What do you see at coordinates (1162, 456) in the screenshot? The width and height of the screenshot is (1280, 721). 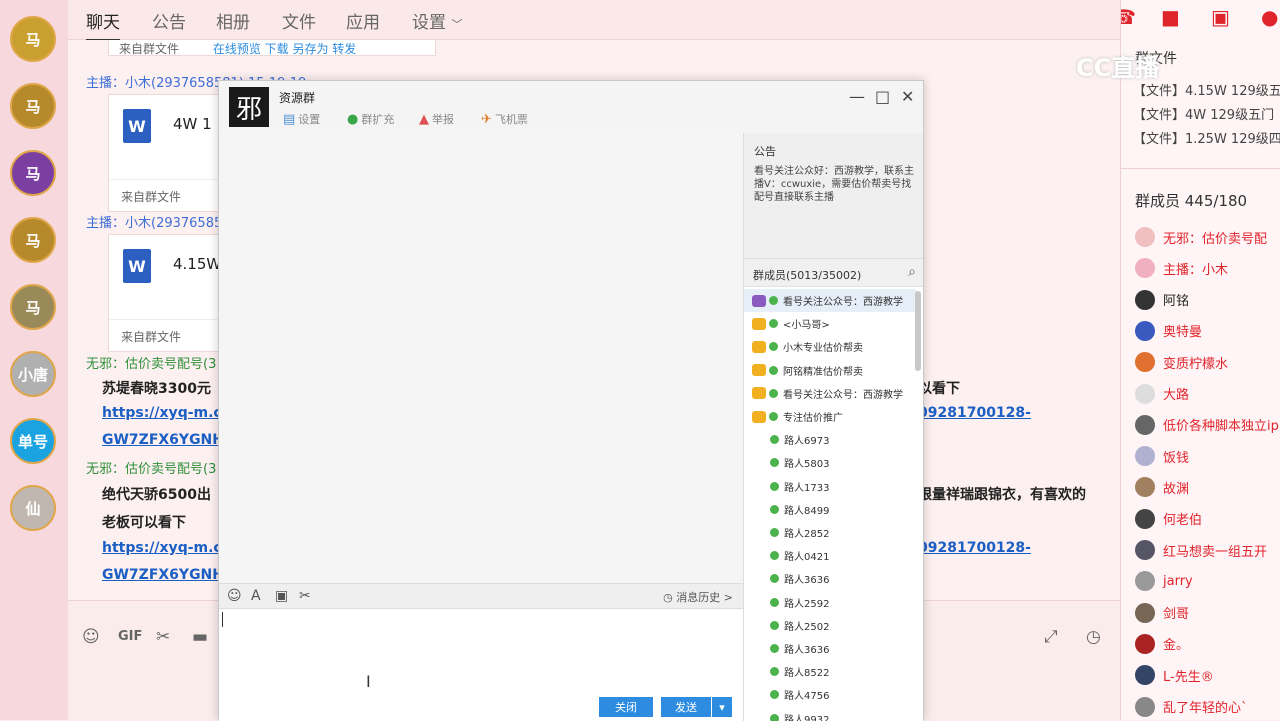 I see `member-item: 饭钱` at bounding box center [1162, 456].